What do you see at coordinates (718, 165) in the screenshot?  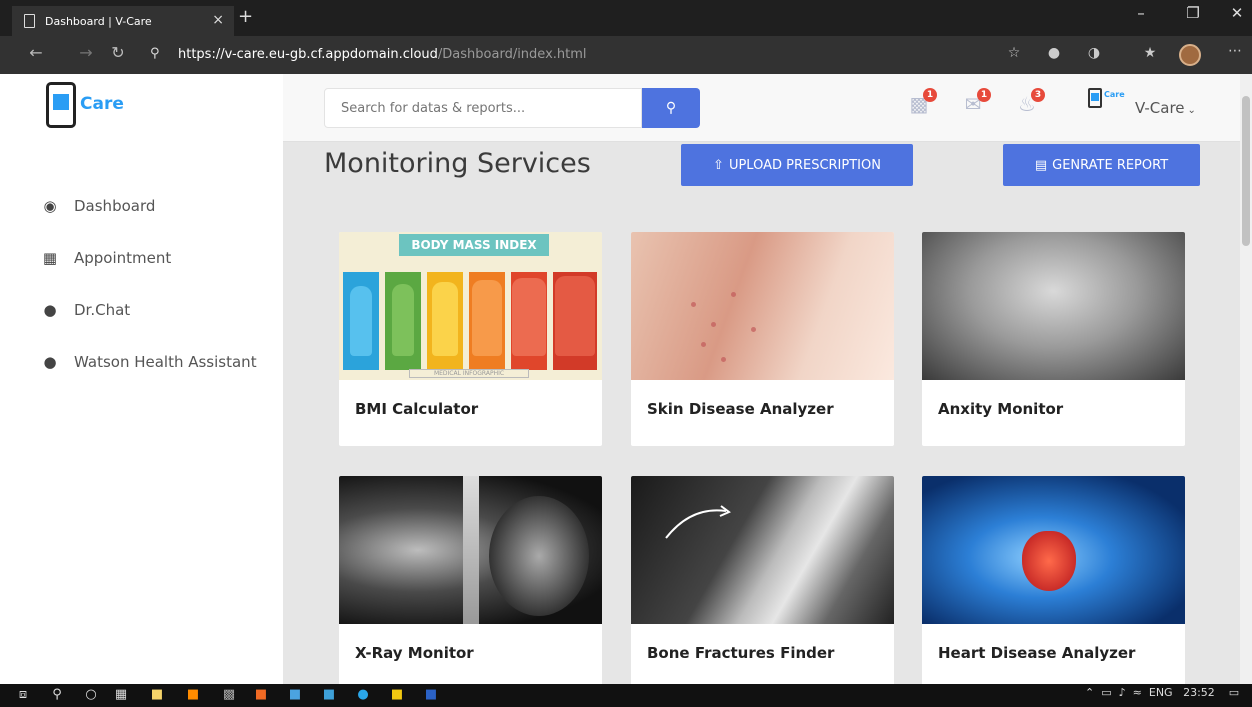 I see `upload-icon: ⇧` at bounding box center [718, 165].